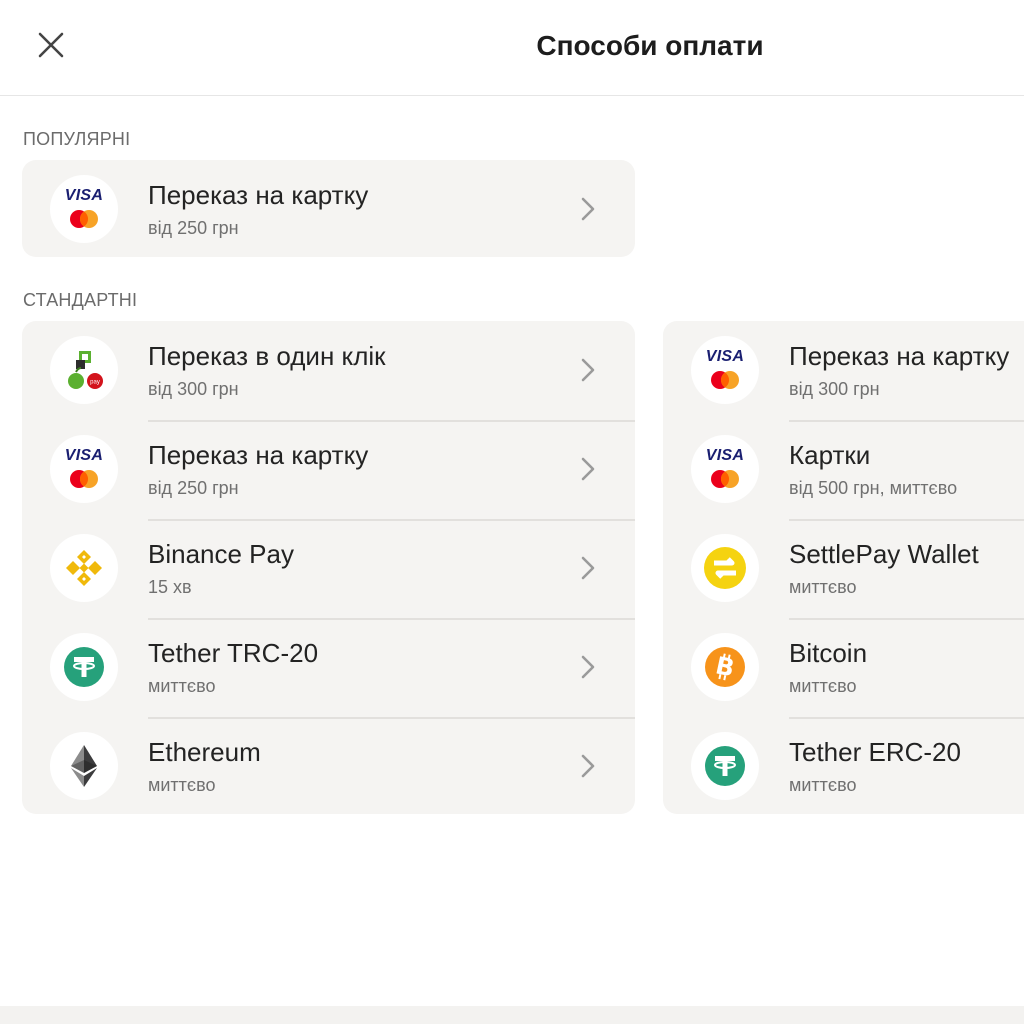 The width and height of the screenshot is (1024, 1024). Describe the element at coordinates (512, 48) in the screenshot. I see `header: Способи оплати` at that location.